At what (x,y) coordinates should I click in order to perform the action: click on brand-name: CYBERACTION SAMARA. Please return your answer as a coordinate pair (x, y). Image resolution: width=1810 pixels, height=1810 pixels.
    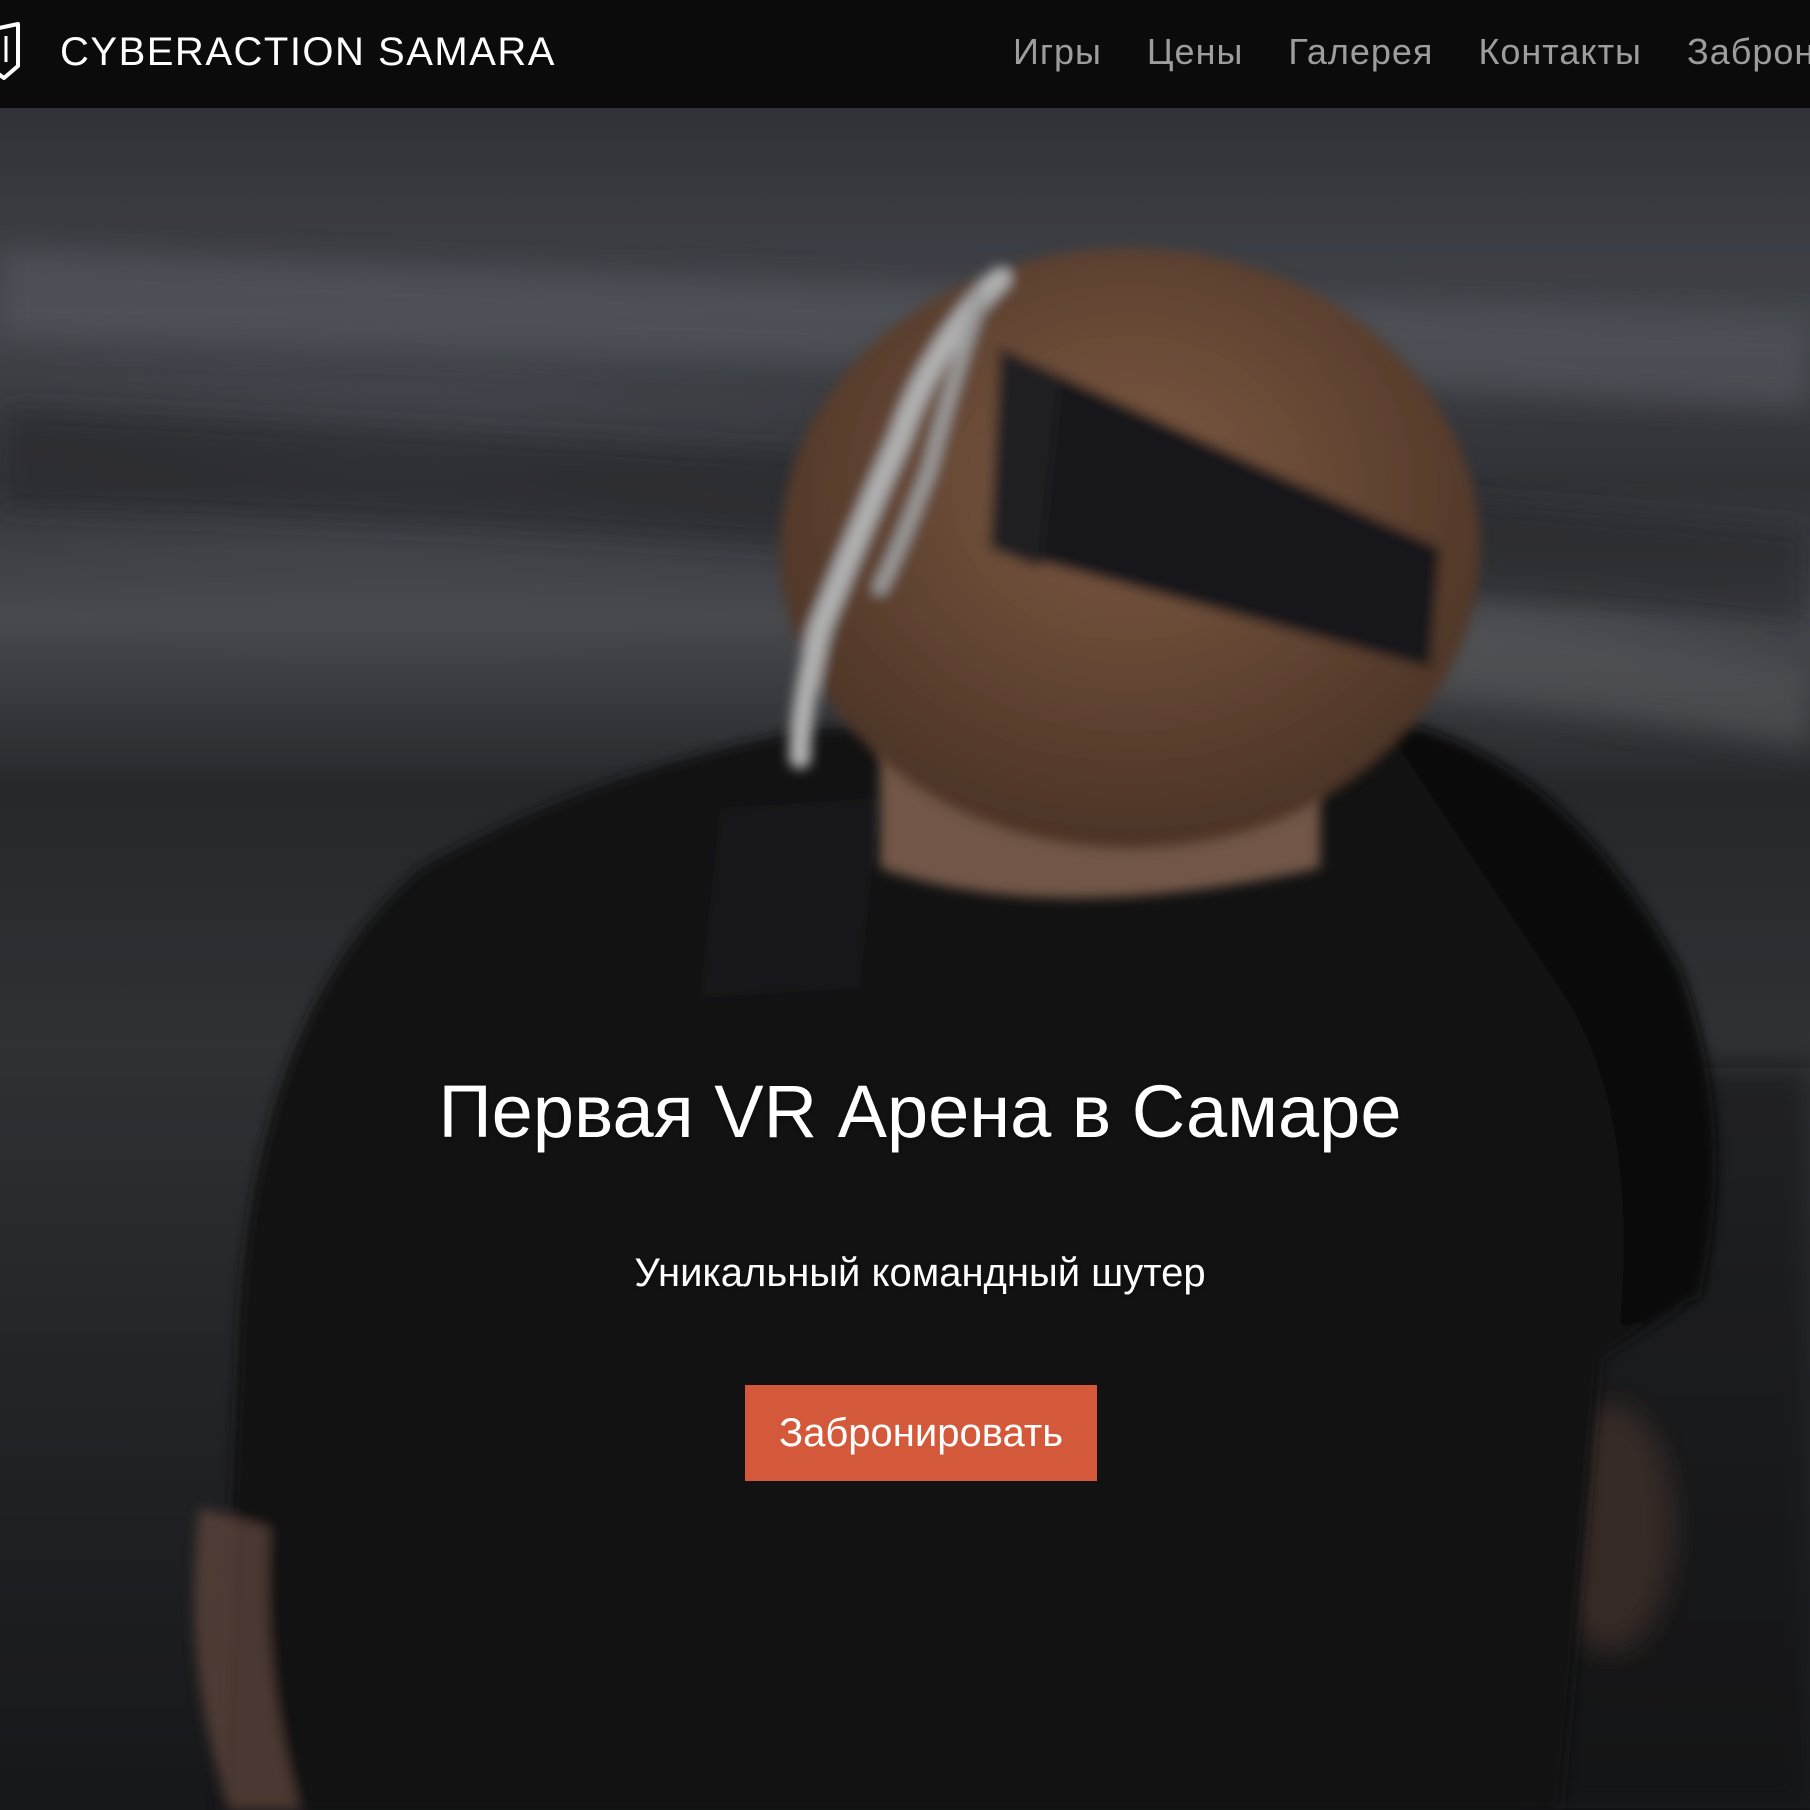
    Looking at the image, I should click on (308, 52).